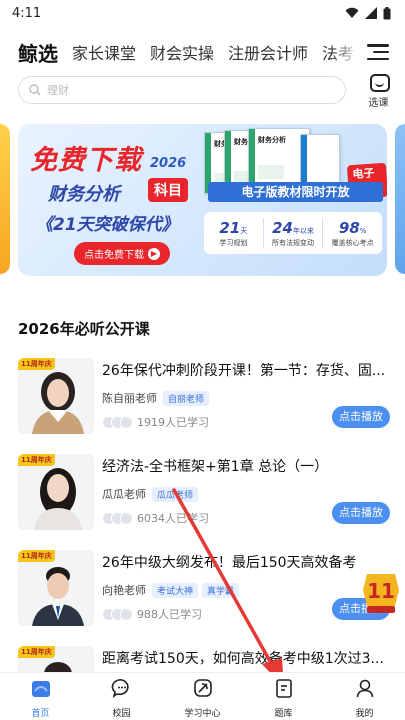 The width and height of the screenshot is (405, 720). What do you see at coordinates (154, 253) in the screenshot?
I see `arrow-right-icon: ▶` at bounding box center [154, 253].